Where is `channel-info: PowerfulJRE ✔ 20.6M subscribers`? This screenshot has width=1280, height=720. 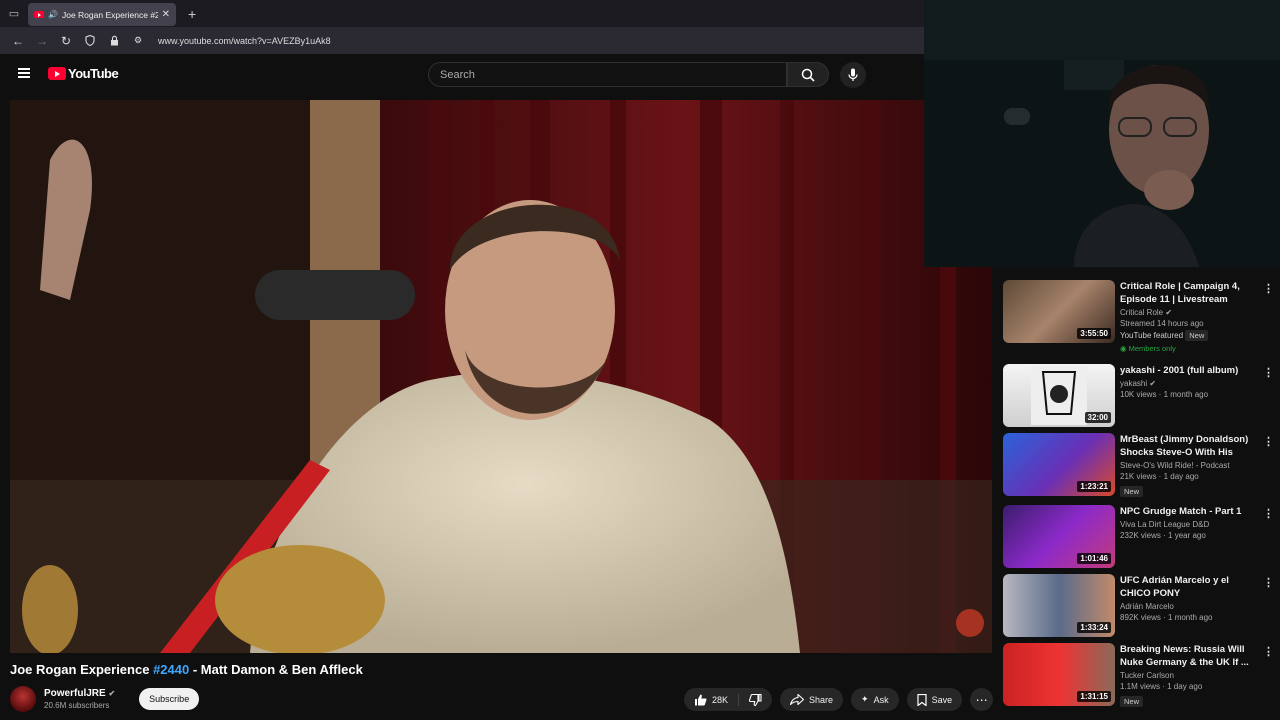
channel-info: PowerfulJRE ✔ 20.6M subscribers is located at coordinates (79, 699).